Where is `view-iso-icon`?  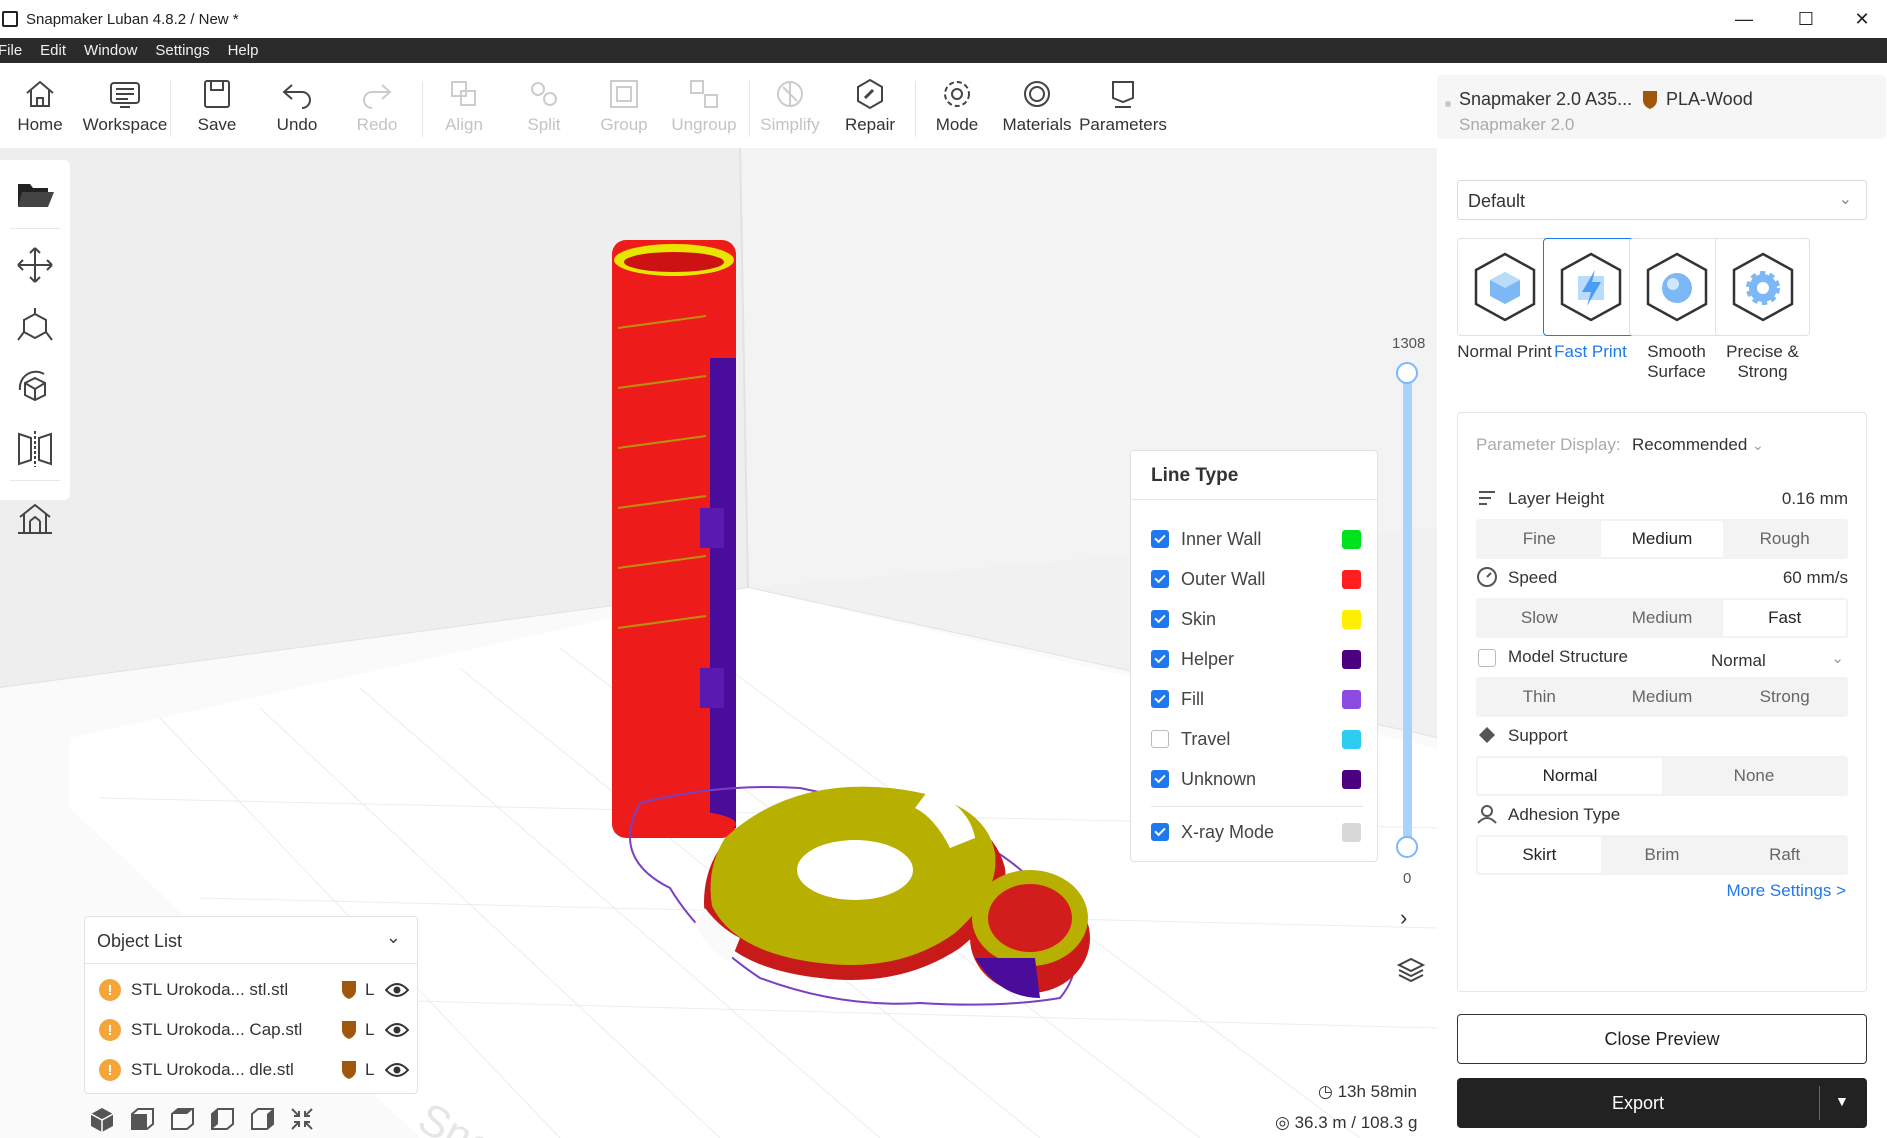
view-iso-icon is located at coordinates (102, 1119).